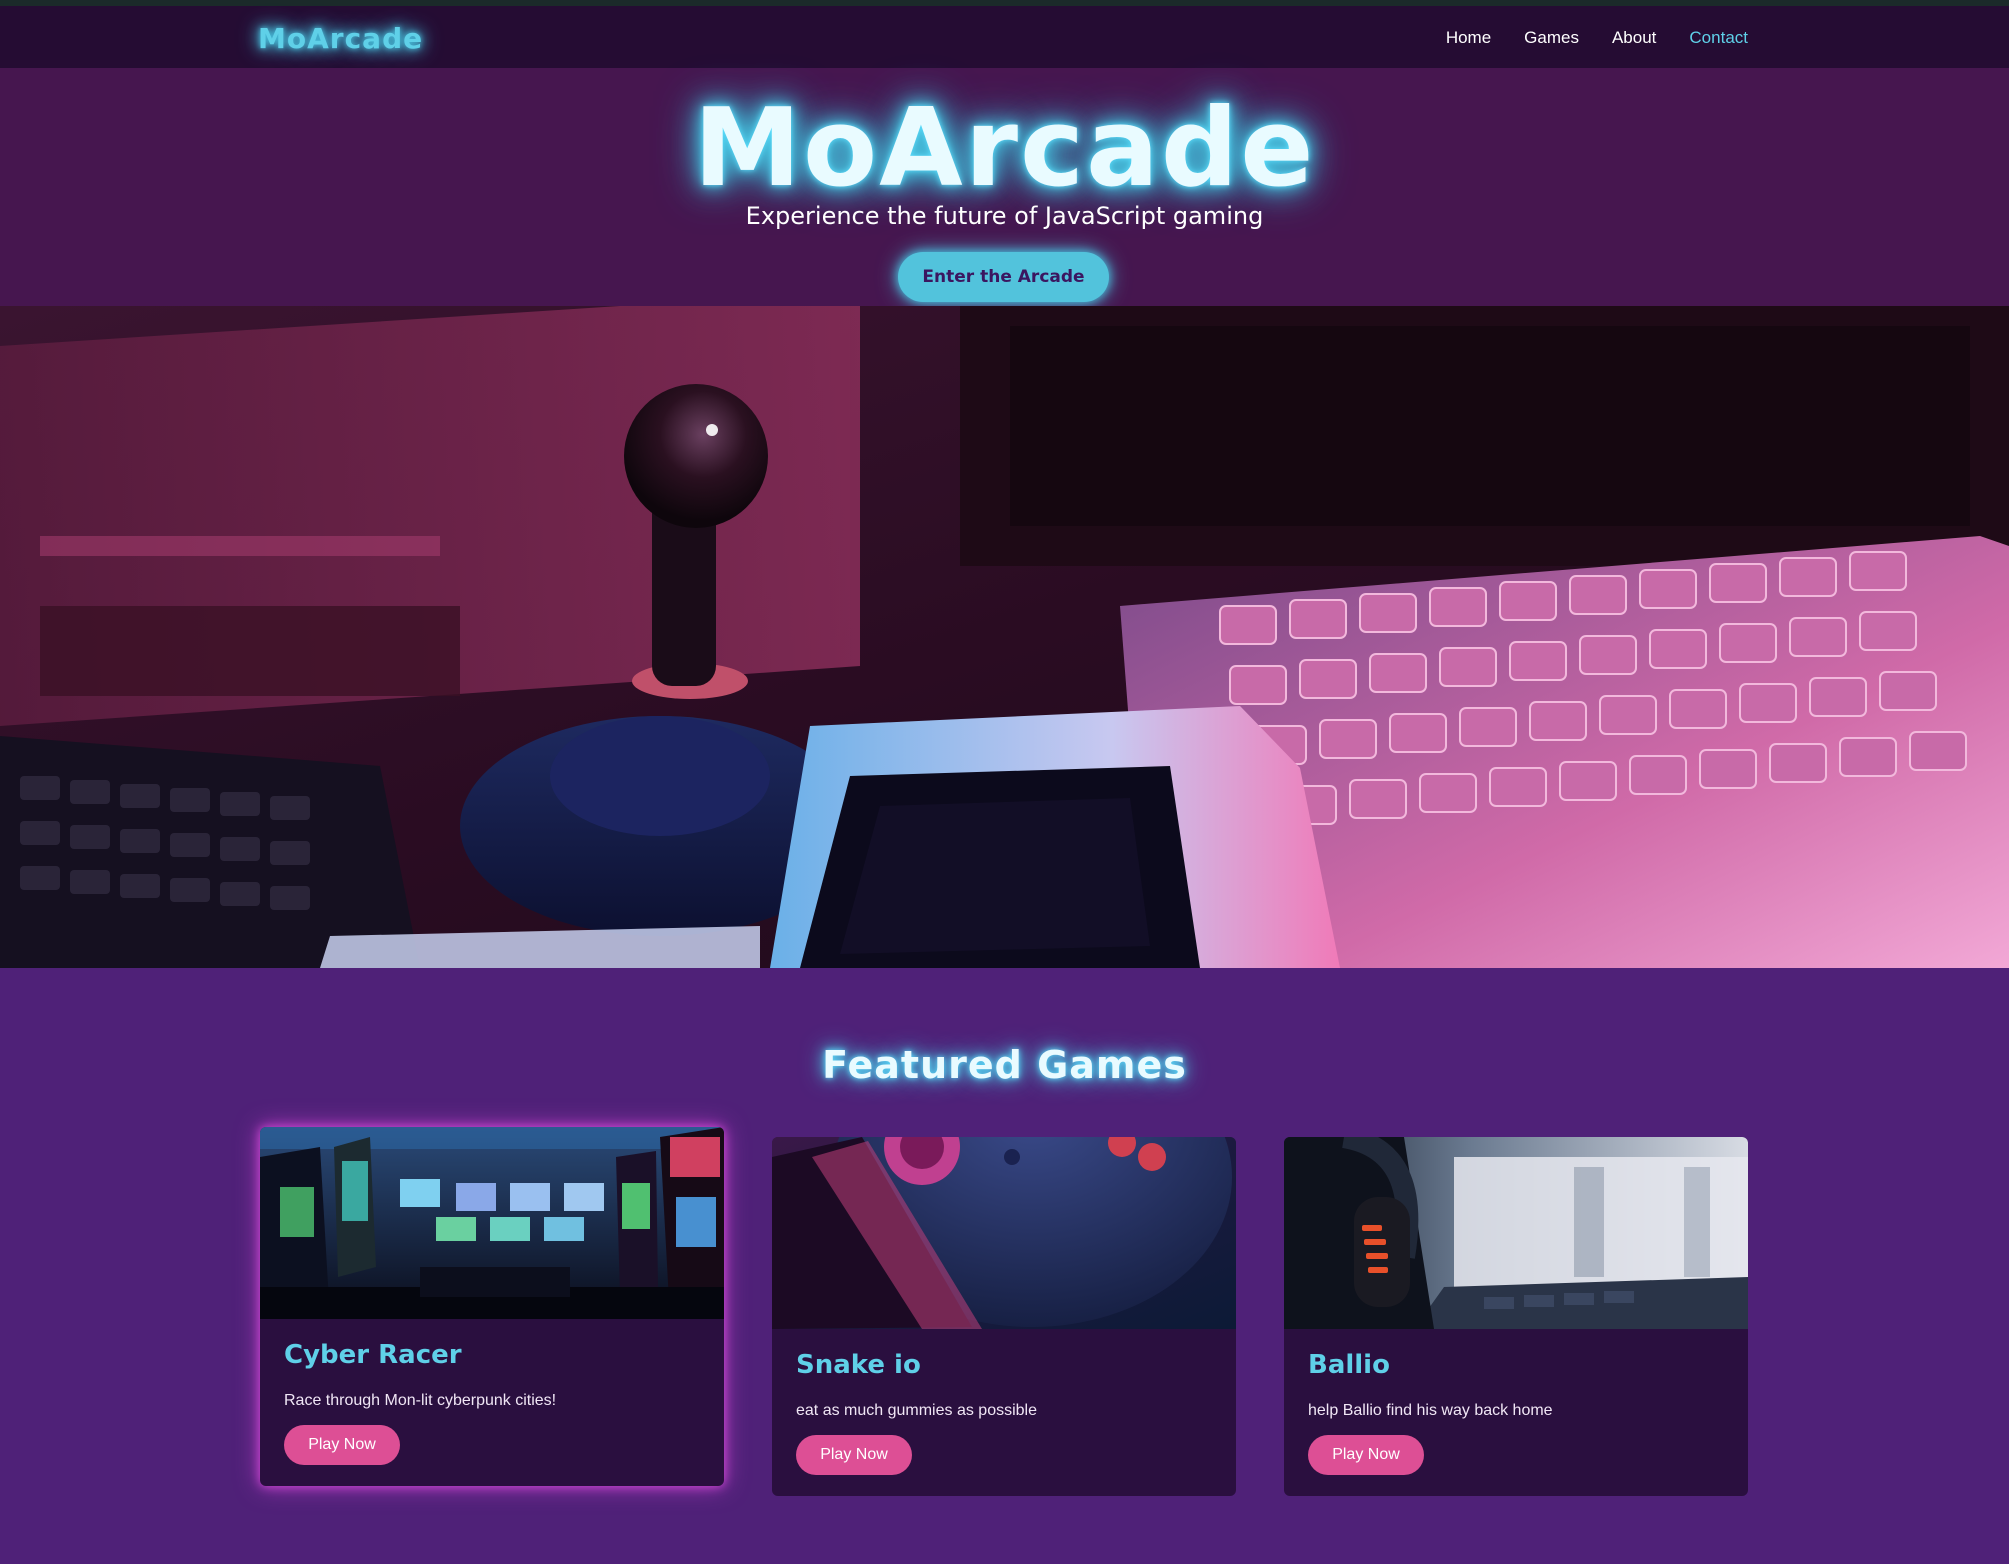 The width and height of the screenshot is (2009, 1564). I want to click on game-title: Ballio, so click(1349, 1365).